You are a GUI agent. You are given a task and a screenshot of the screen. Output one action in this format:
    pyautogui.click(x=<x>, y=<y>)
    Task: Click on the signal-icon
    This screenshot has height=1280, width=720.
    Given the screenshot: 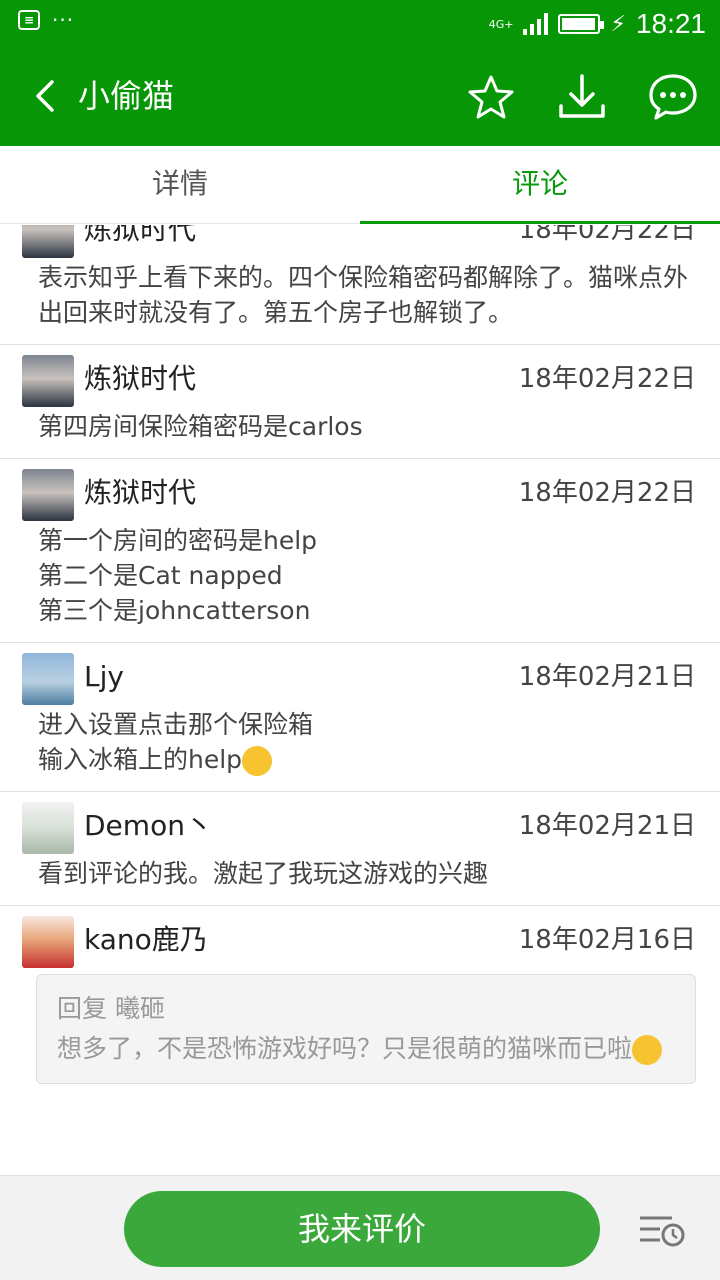 What is the action you would take?
    pyautogui.click(x=536, y=24)
    